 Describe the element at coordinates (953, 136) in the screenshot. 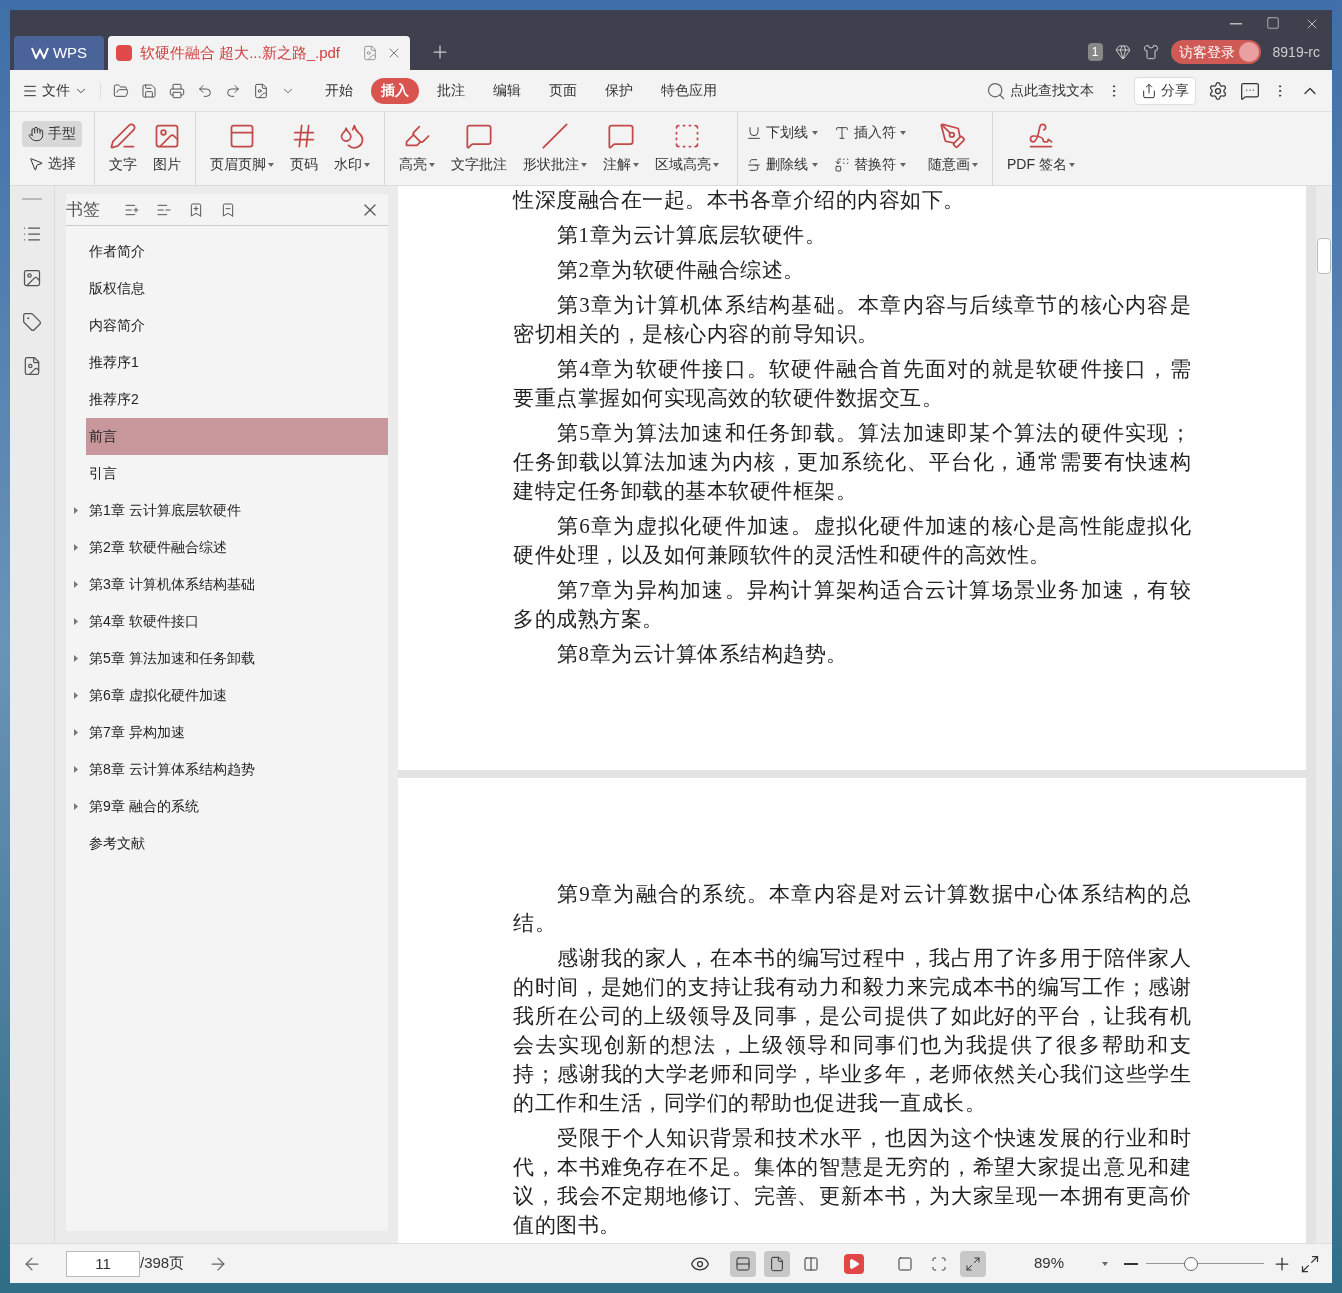

I see `pen-tool-icon` at that location.